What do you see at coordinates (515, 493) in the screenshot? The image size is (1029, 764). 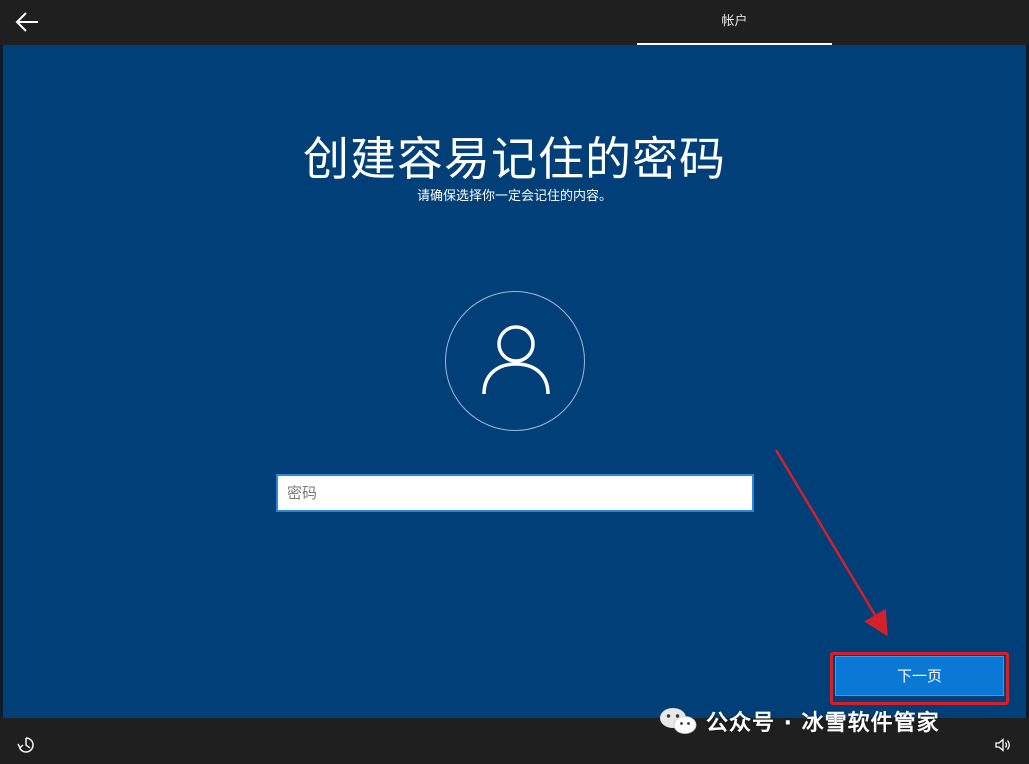 I see `password-input` at bounding box center [515, 493].